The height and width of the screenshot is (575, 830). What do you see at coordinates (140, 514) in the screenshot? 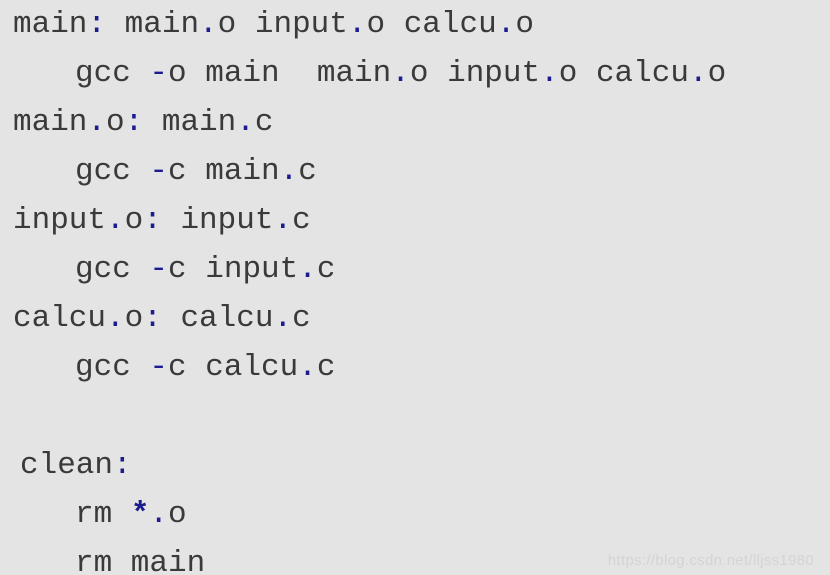
I see `code-token-glob: *` at bounding box center [140, 514].